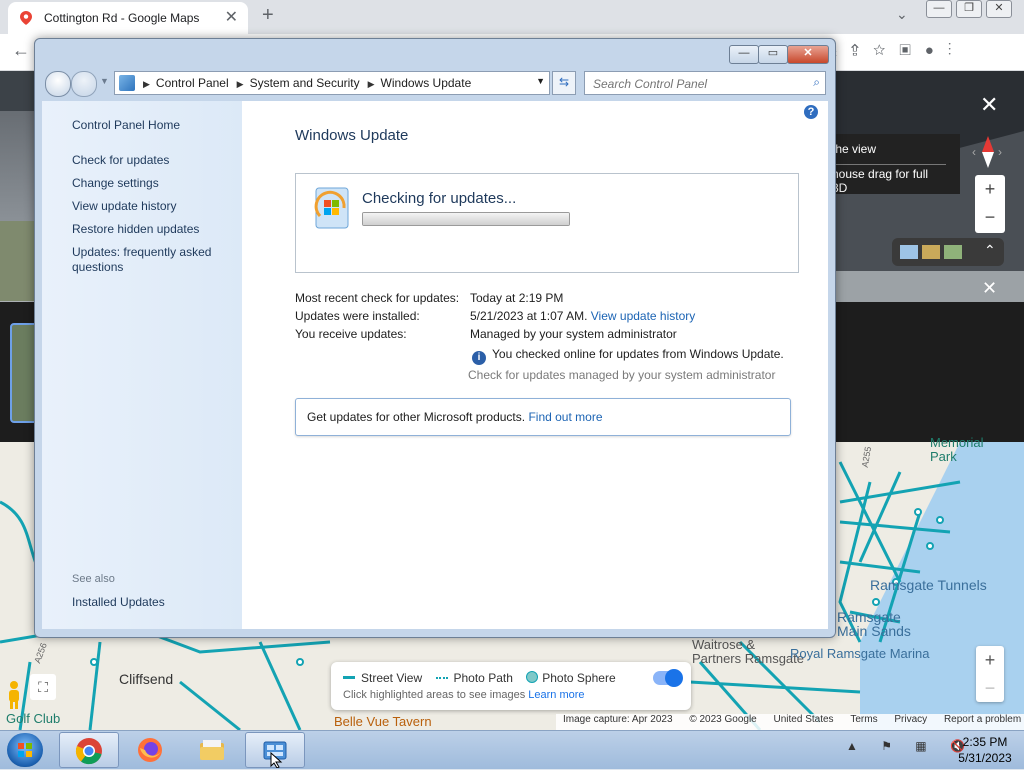 The image size is (1024, 770). Describe the element at coordinates (93, 579) in the screenshot. I see `see-also-heading: See also` at that location.